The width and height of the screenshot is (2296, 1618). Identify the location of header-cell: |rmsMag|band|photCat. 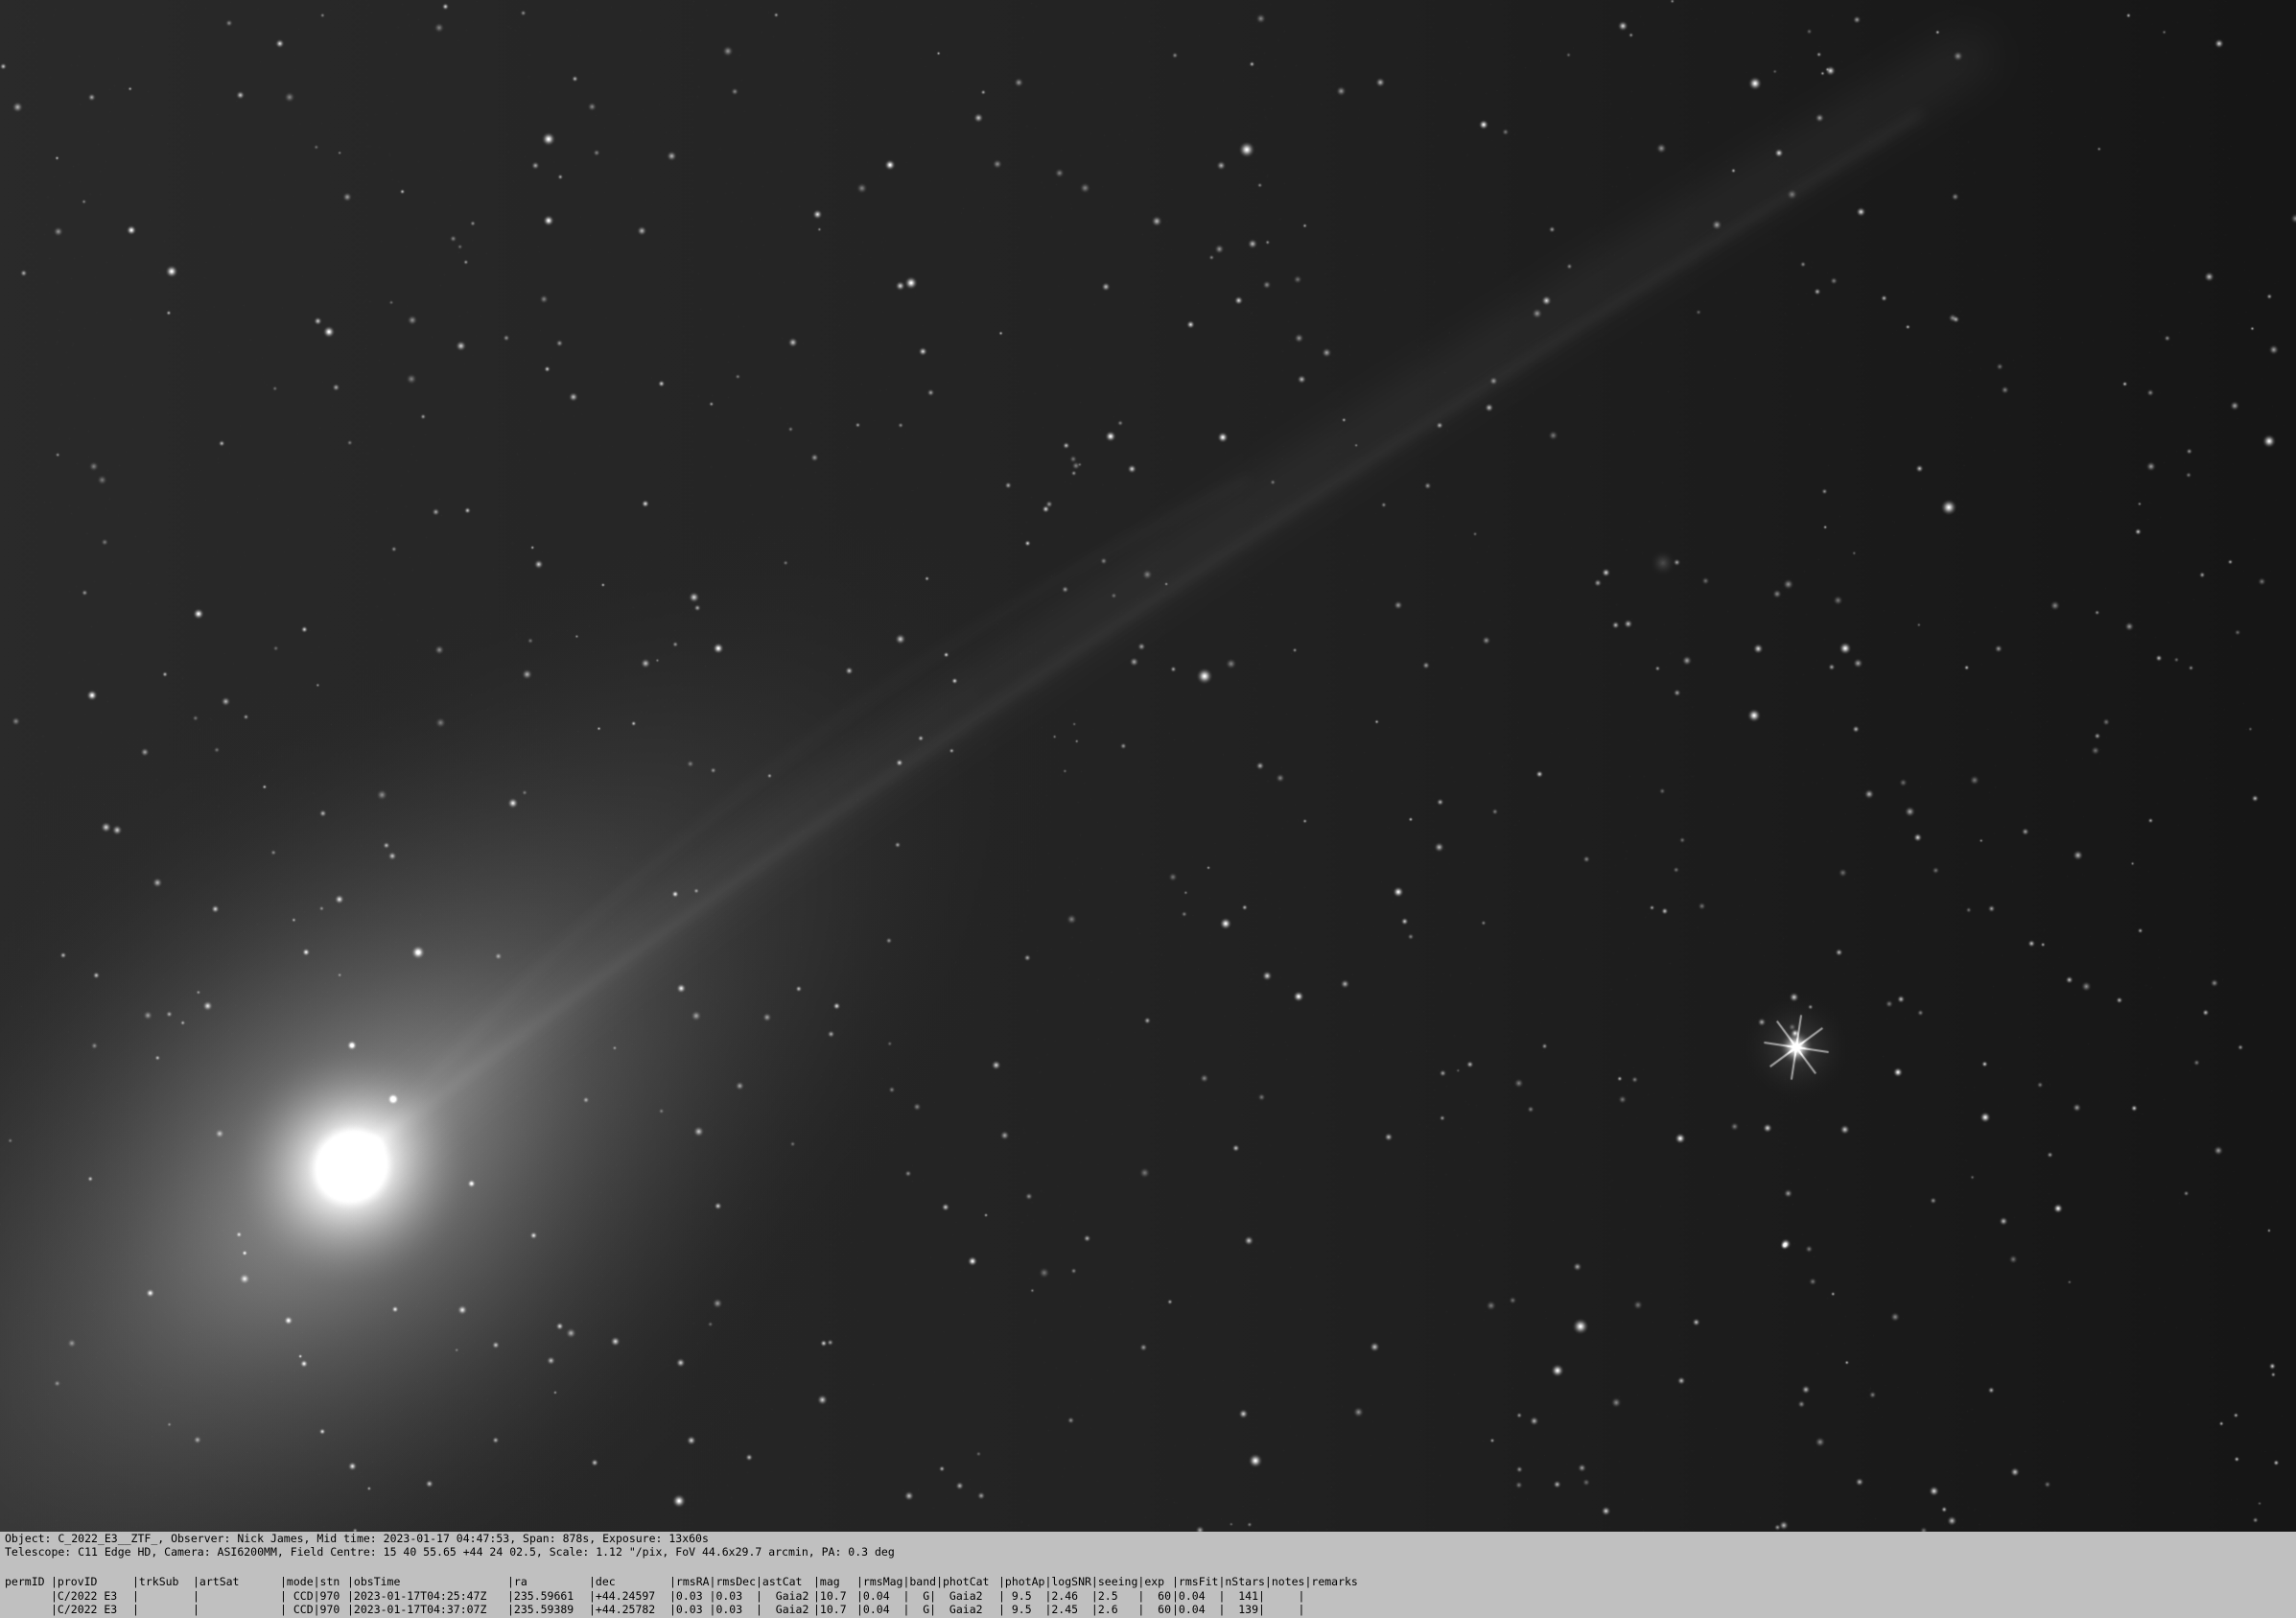
(923, 1581).